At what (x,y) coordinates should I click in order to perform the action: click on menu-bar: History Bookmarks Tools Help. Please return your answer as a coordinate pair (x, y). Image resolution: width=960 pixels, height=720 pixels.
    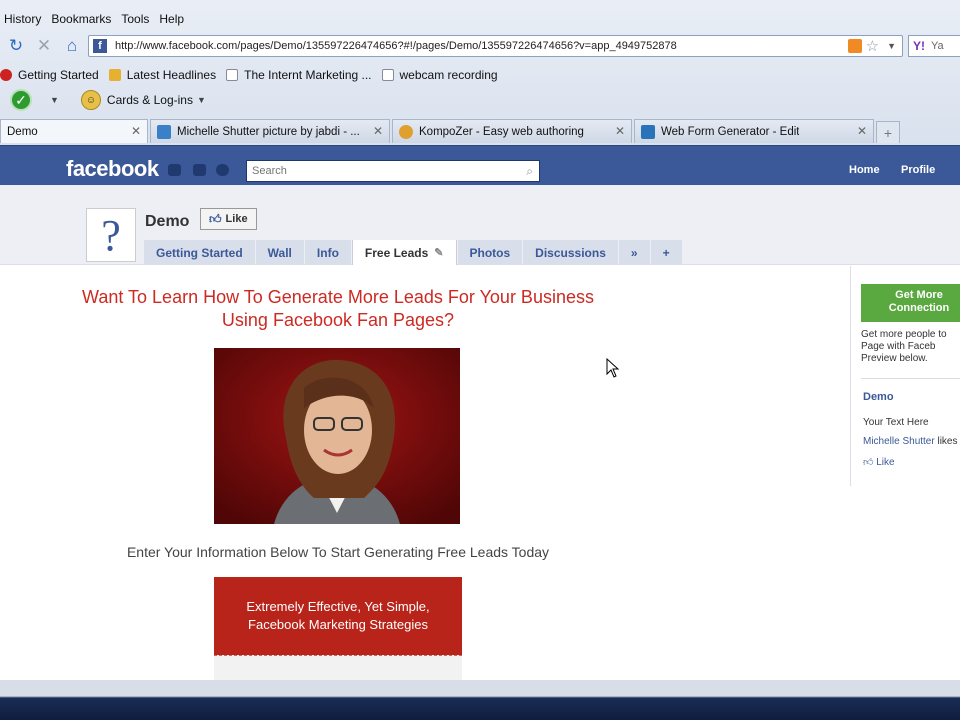
    Looking at the image, I should click on (480, 19).